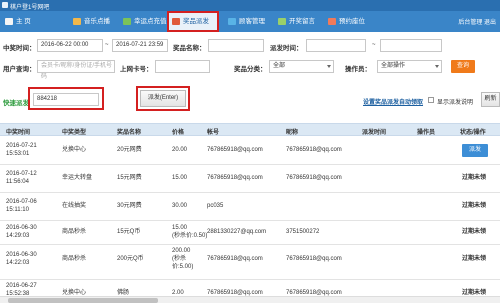  Describe the element at coordinates (358, 69) in the screenshot. I see `operator-label: 操作员：` at that location.